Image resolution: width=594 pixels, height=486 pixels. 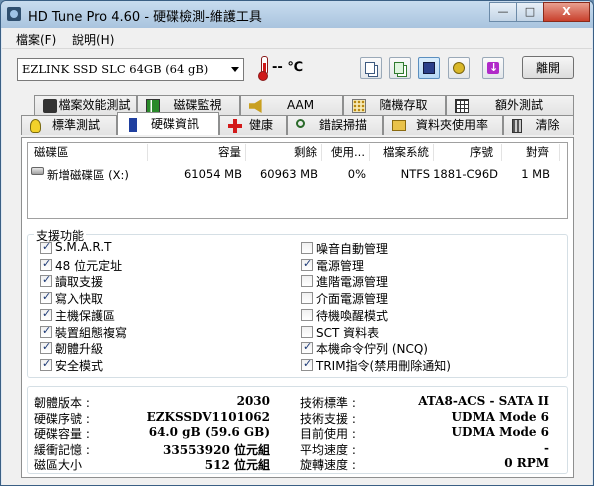 What do you see at coordinates (174, 124) in the screenshot?
I see `tab-label: 硬碟資訊` at bounding box center [174, 124].